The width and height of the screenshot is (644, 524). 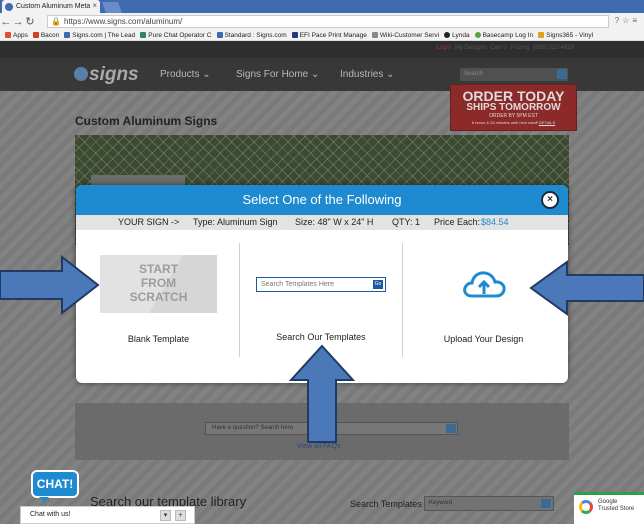 What do you see at coordinates (550, 200) in the screenshot?
I see `modal-close-icon: ×` at bounding box center [550, 200].